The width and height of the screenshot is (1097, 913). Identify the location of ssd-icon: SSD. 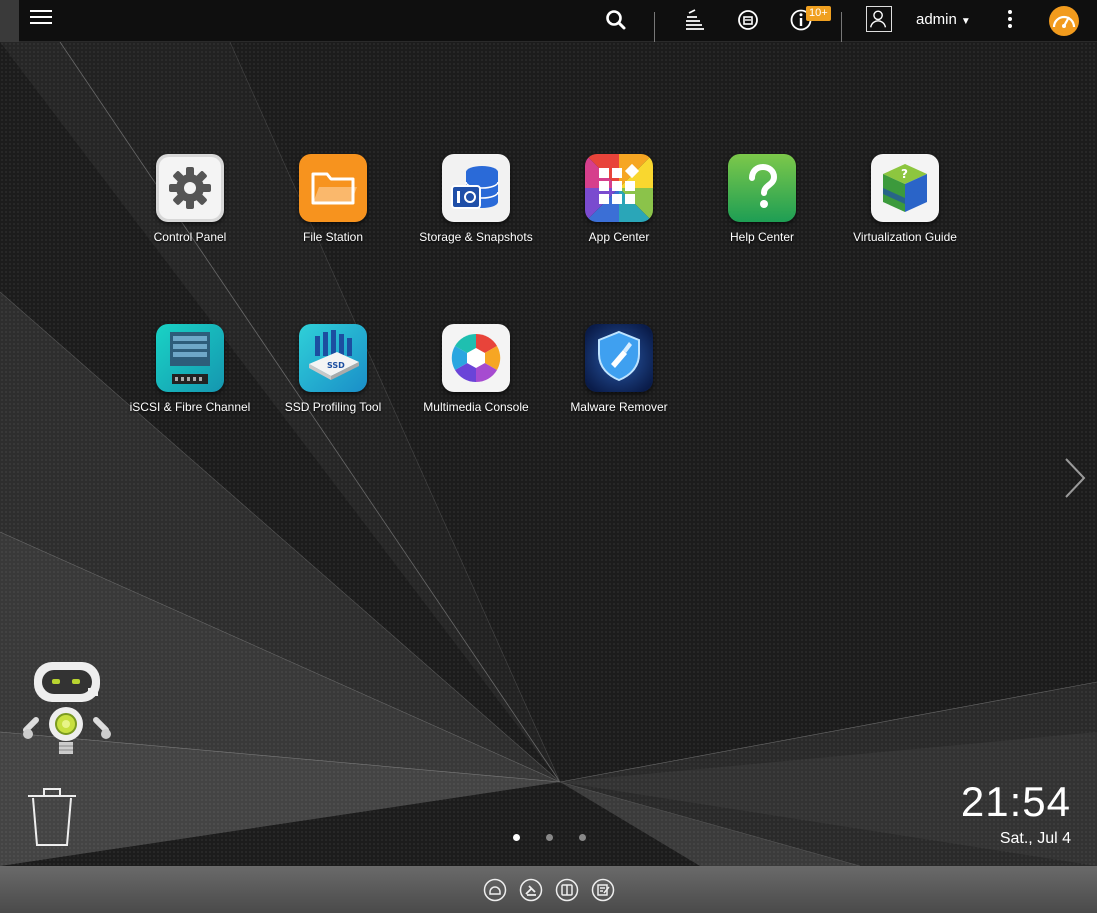
(333, 358).